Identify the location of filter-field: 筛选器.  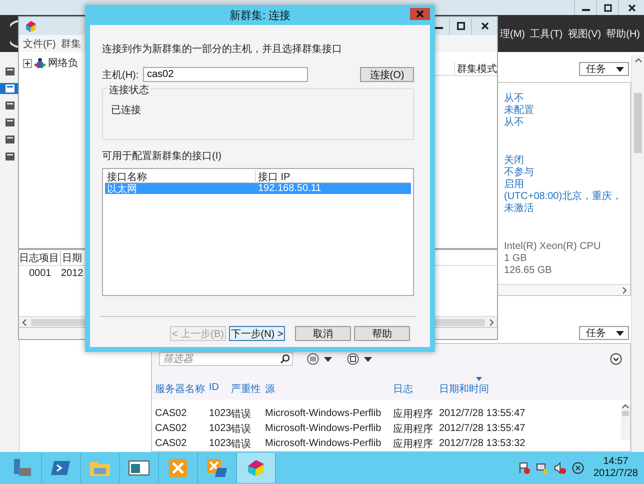
(226, 359).